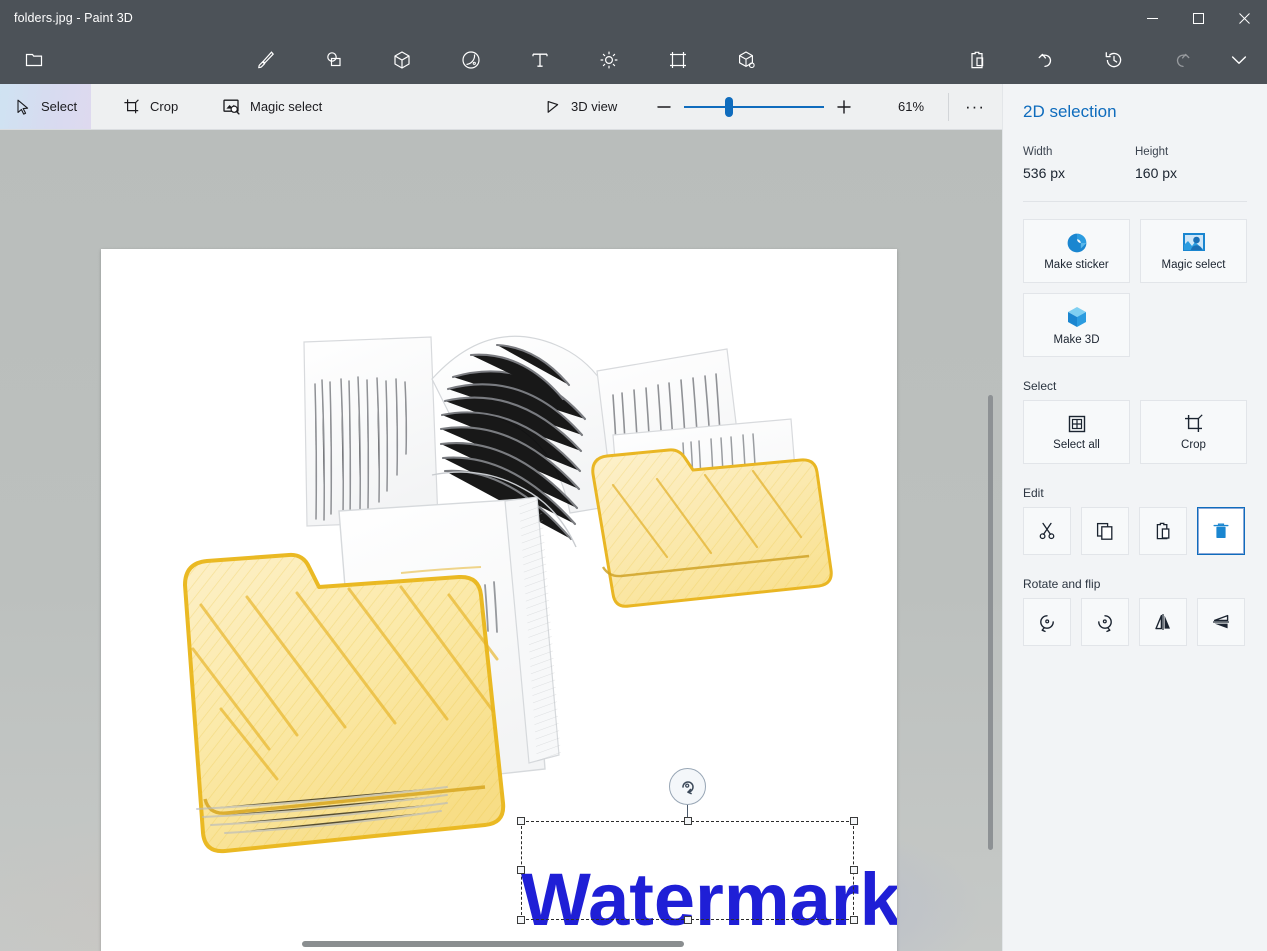 The width and height of the screenshot is (1267, 951). What do you see at coordinates (402, 60) in the screenshot?
I see `shapes-3d-button` at bounding box center [402, 60].